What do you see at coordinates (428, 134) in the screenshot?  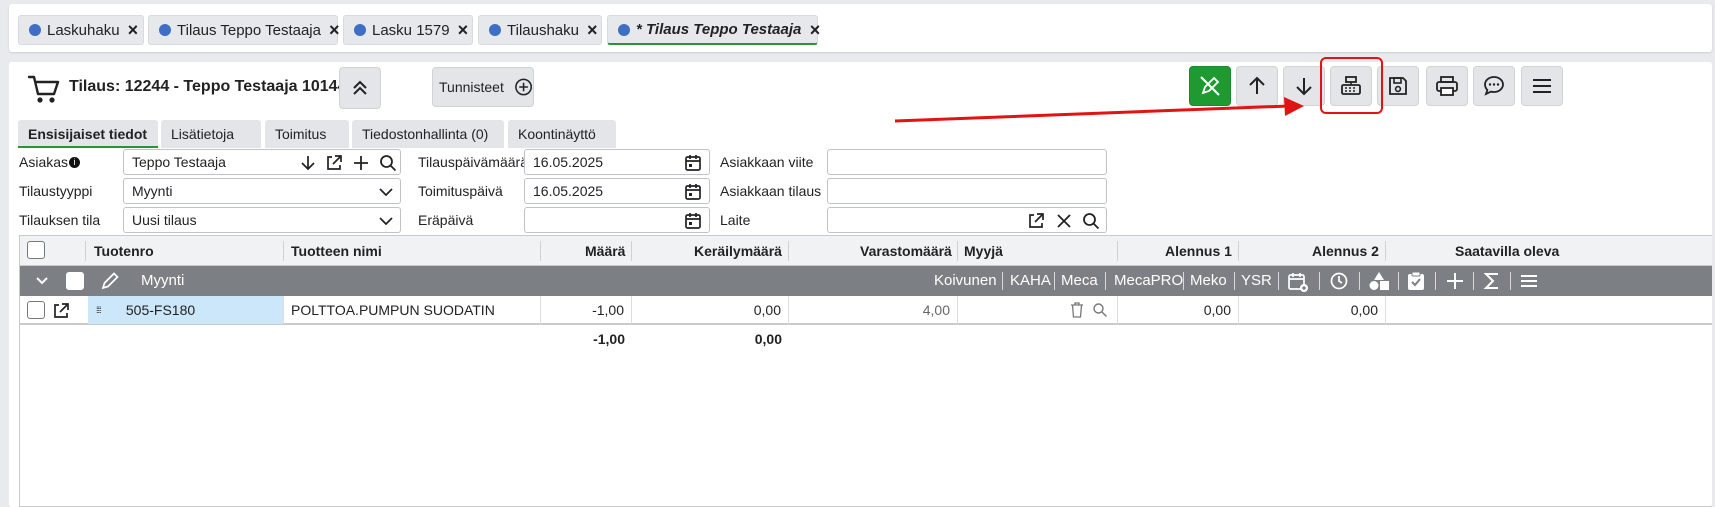 I see `tab-tiedostonhallinta: Tiedostonhallinta (0)` at bounding box center [428, 134].